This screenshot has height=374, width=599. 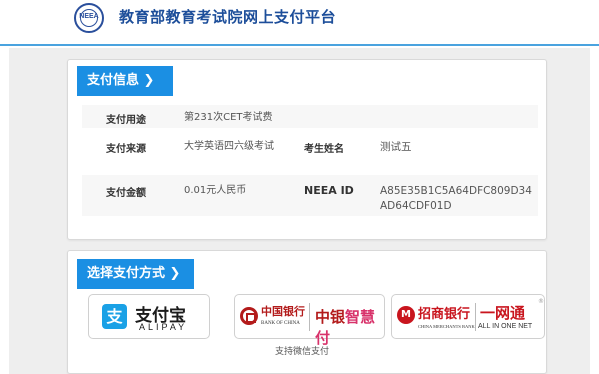 What do you see at coordinates (345, 327) in the screenshot?
I see `boc-smart-pay-logo: 中银智慧付` at bounding box center [345, 327].